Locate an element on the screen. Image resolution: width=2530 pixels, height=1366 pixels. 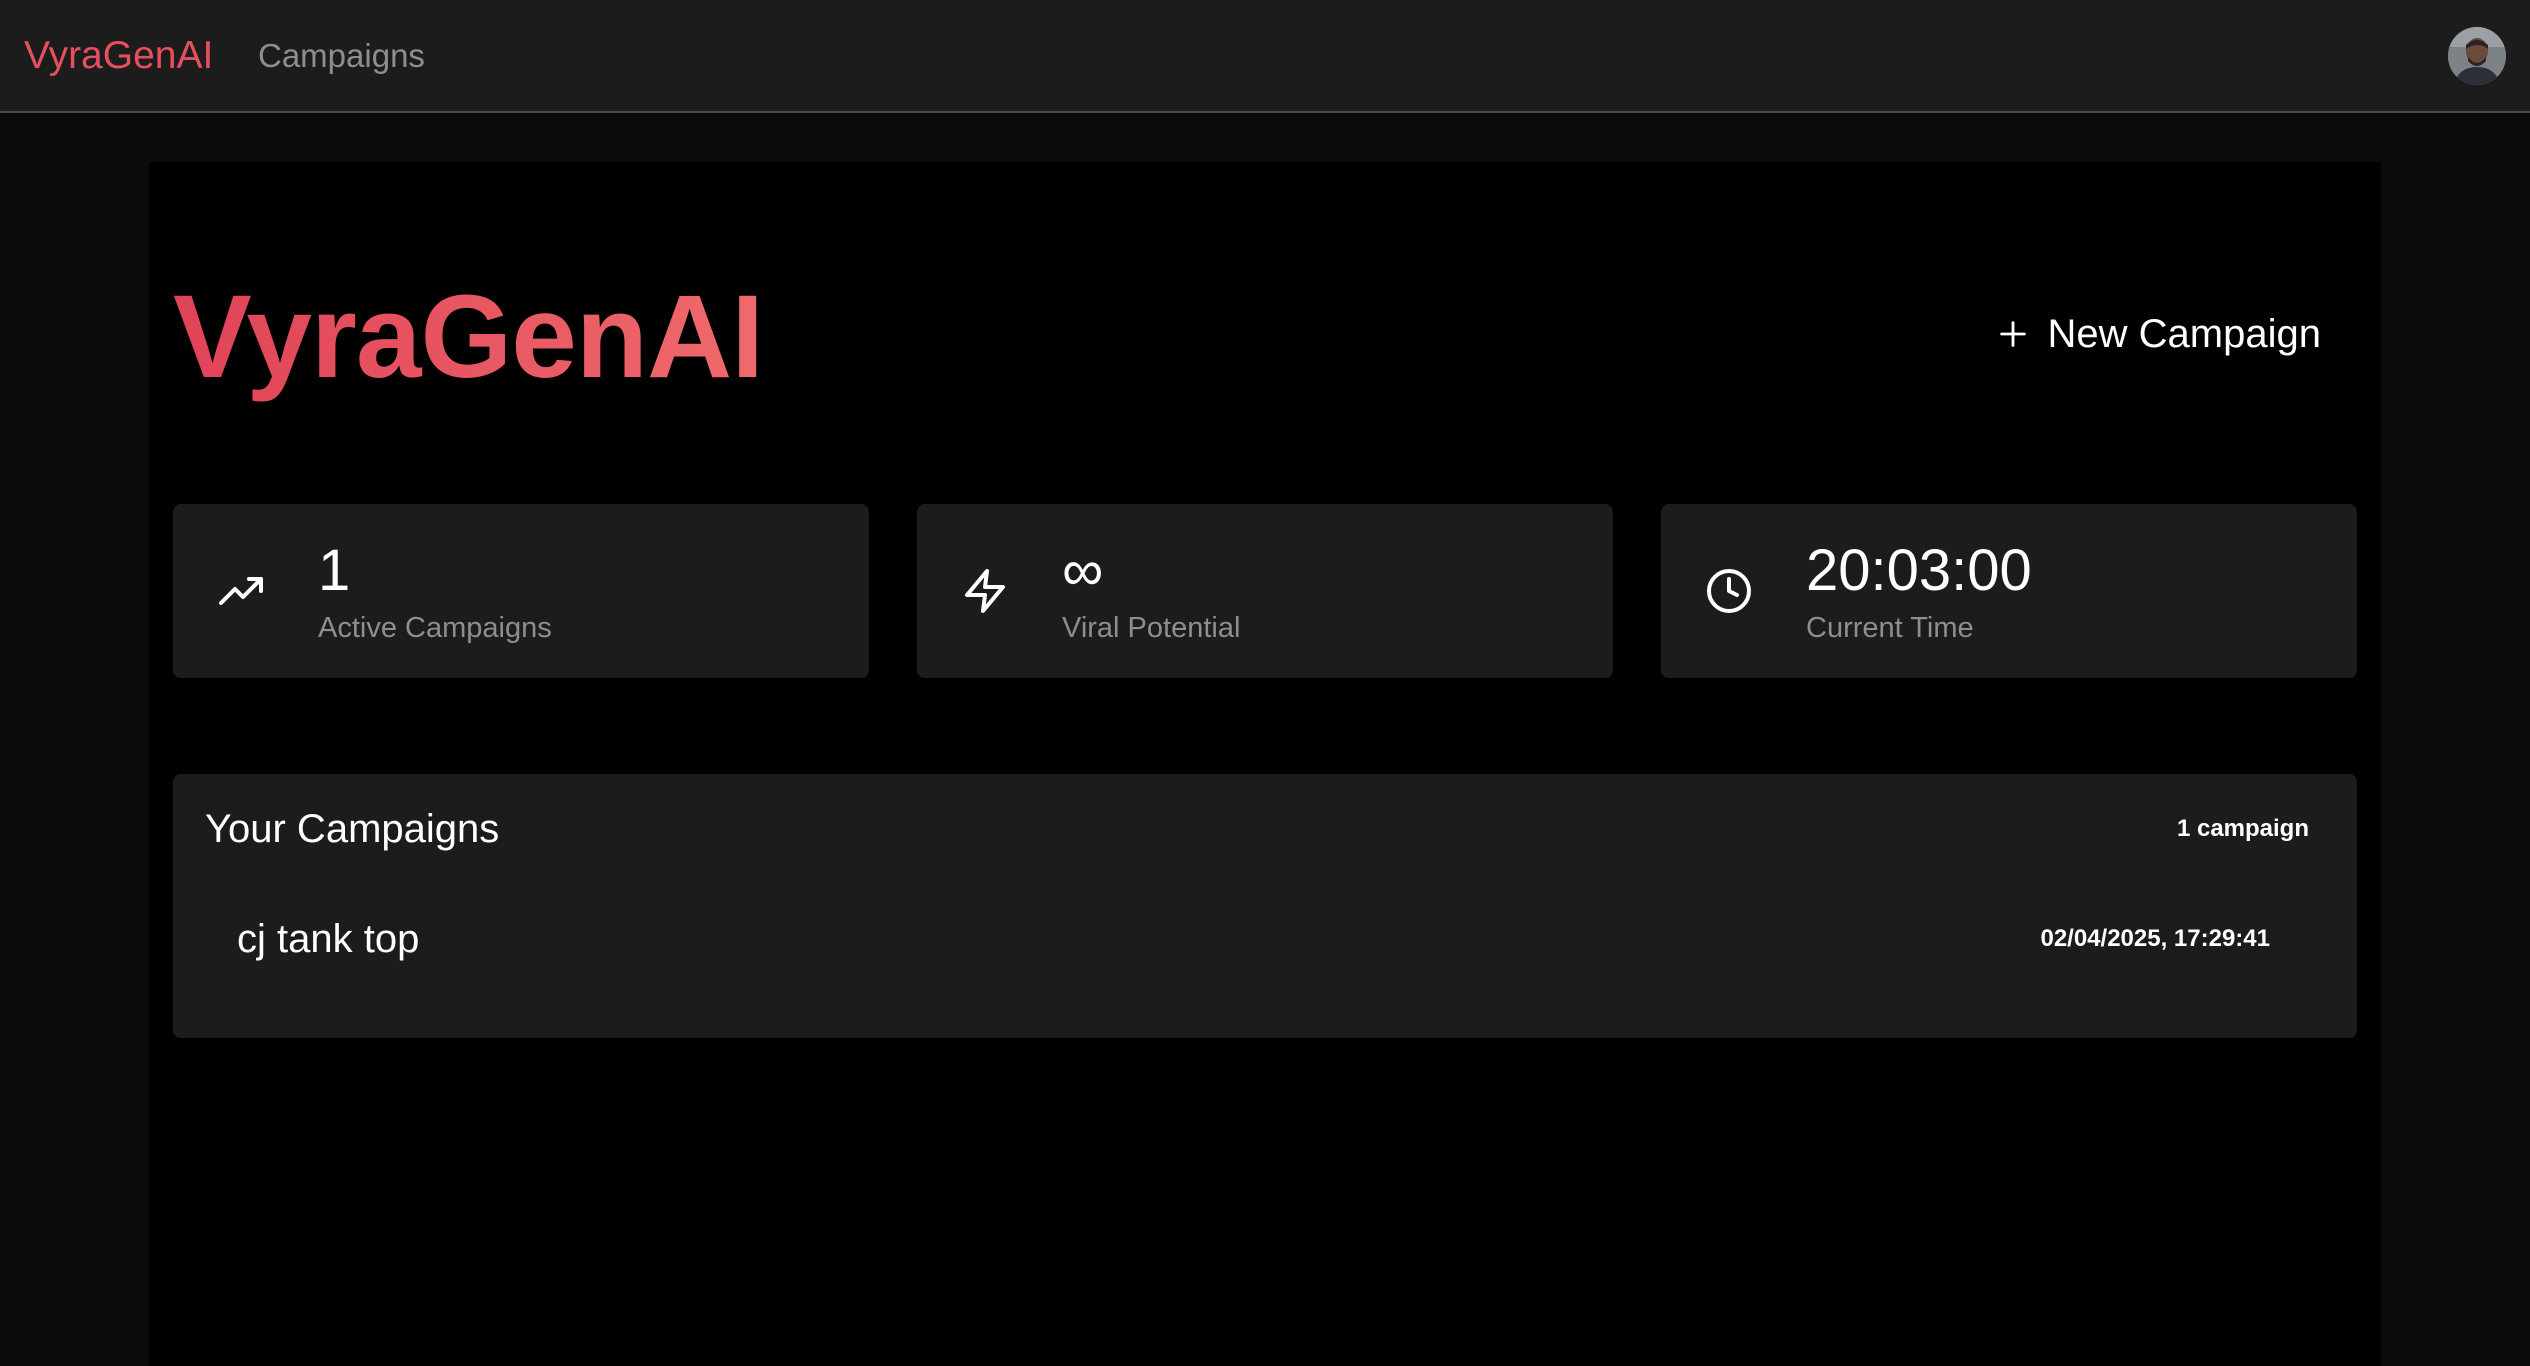
stat-label: Active Campaigns is located at coordinates (435, 628).